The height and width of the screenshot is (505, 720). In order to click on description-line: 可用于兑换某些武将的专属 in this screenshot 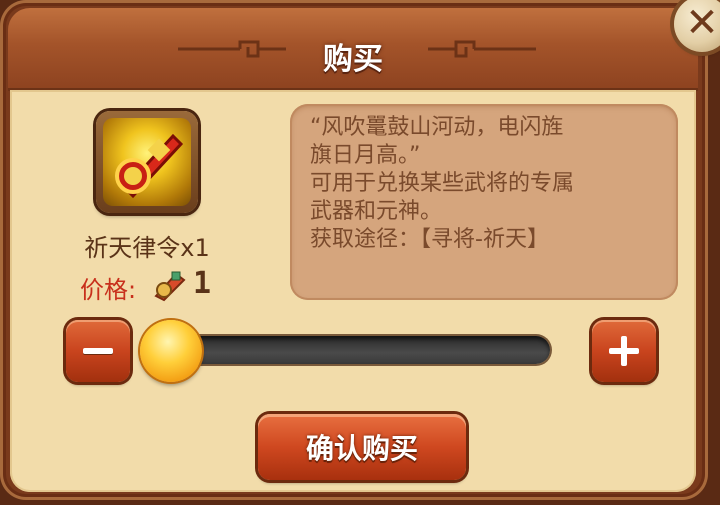, I will do `click(442, 183)`.